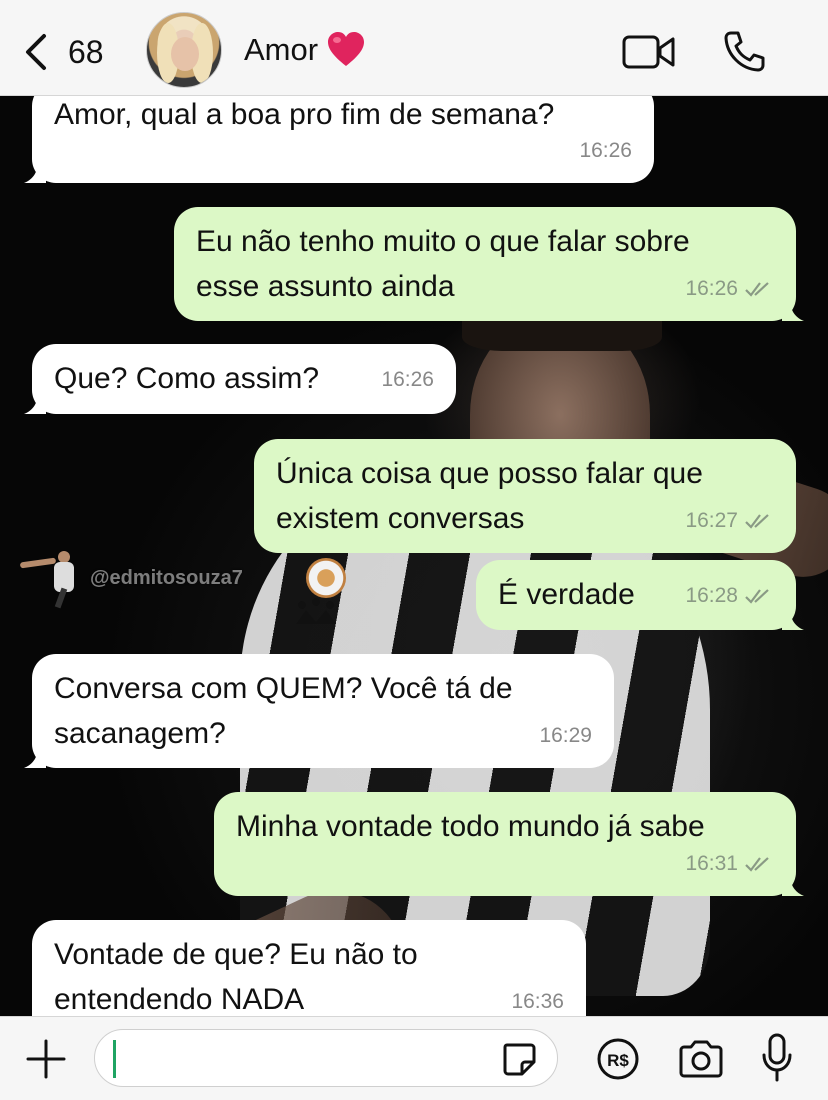 The image size is (828, 1100). I want to click on text-caret, so click(114, 1059).